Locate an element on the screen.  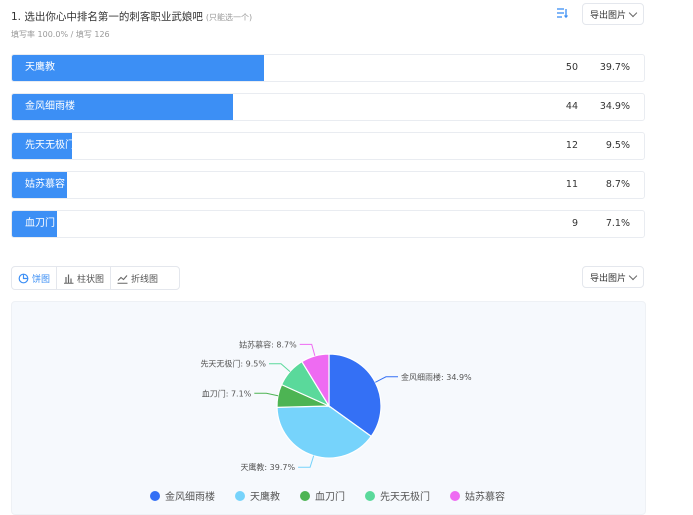
pie-slice-label: 金风细雨楼: 34.9% is located at coordinates (436, 377).